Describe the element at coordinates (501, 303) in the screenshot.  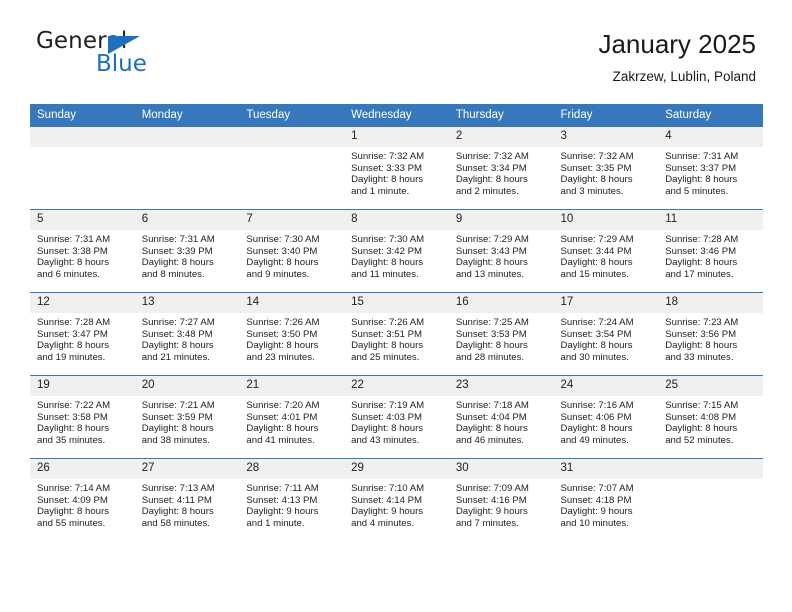
I see `day-number: 16` at that location.